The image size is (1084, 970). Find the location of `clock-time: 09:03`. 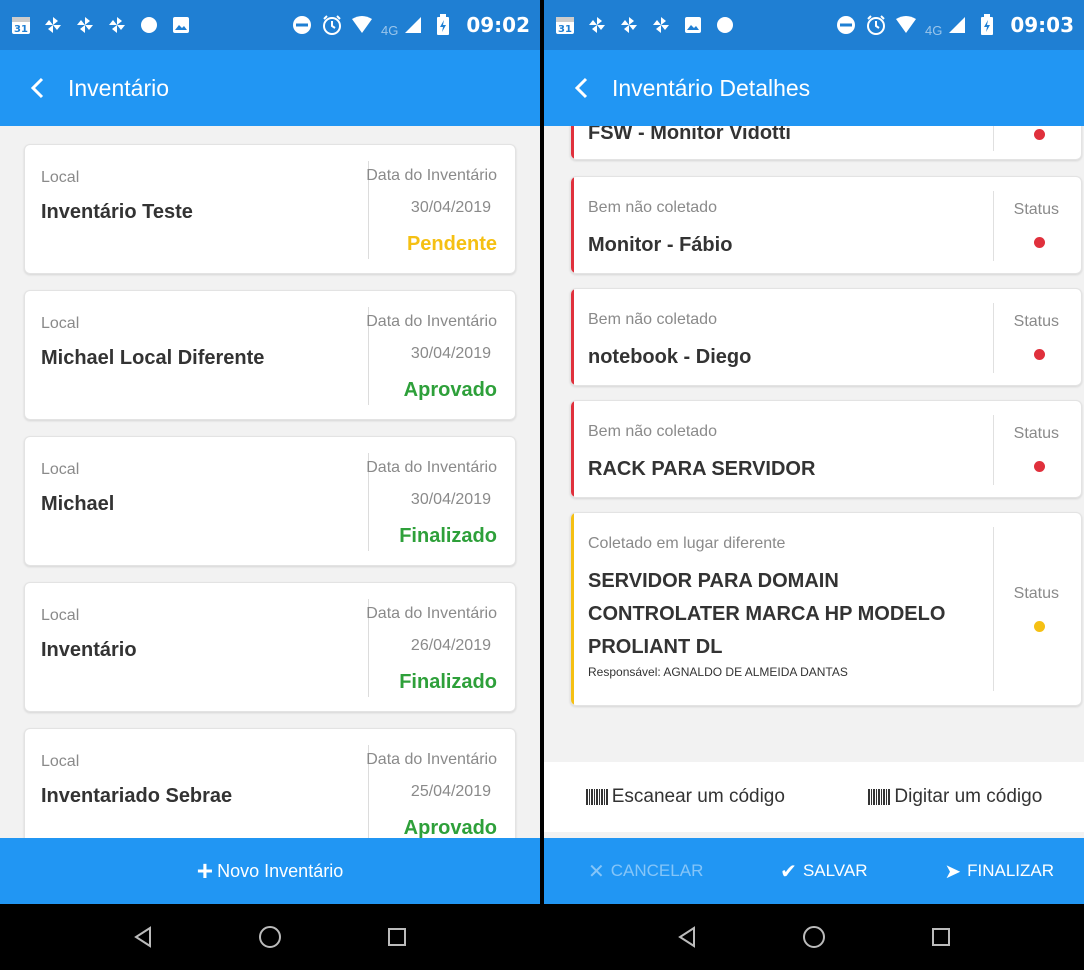

clock-time: 09:03 is located at coordinates (1042, 25).